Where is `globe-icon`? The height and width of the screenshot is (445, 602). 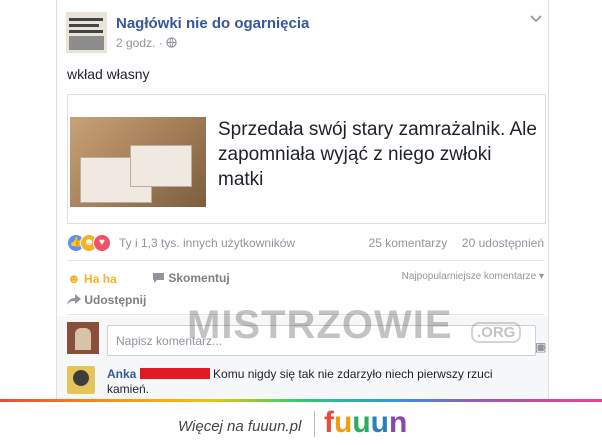 globe-icon is located at coordinates (171, 43).